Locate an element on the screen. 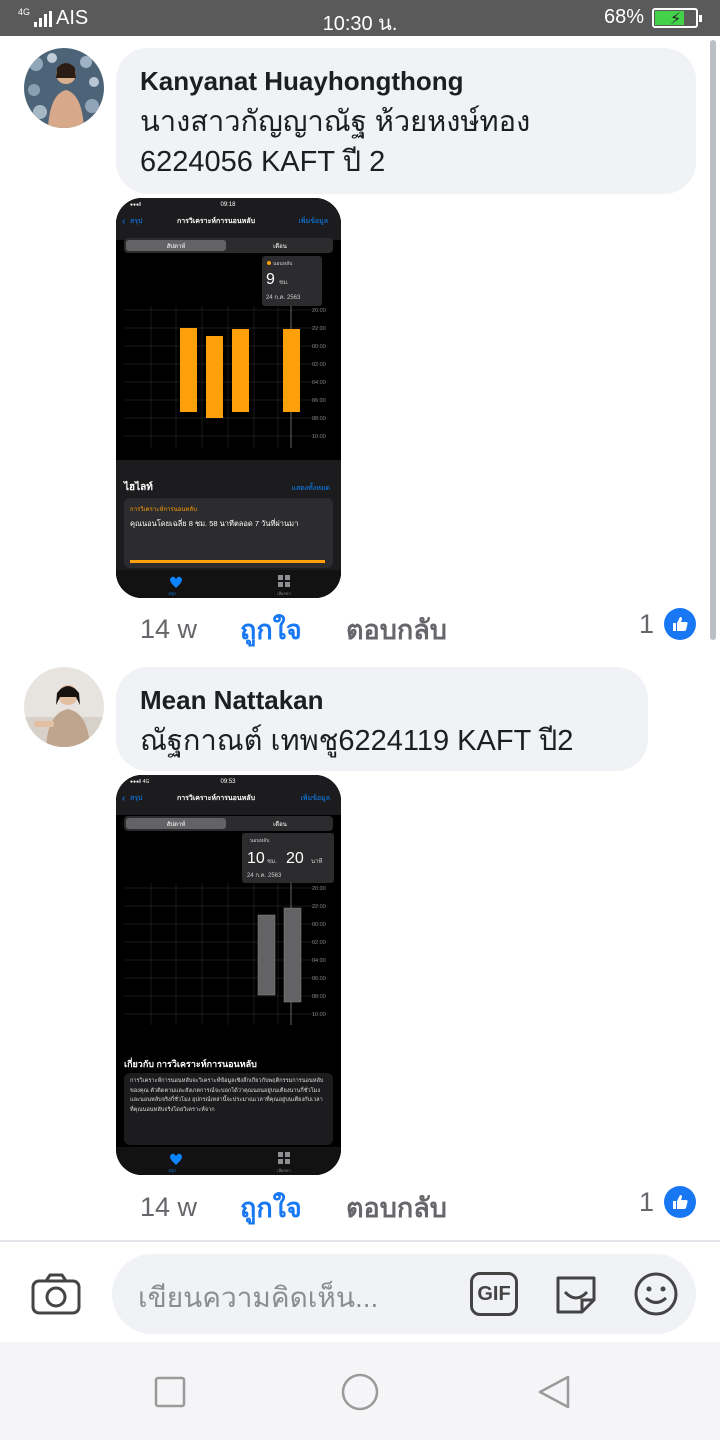  svg-text: 10 is located at coordinates (256, 858).